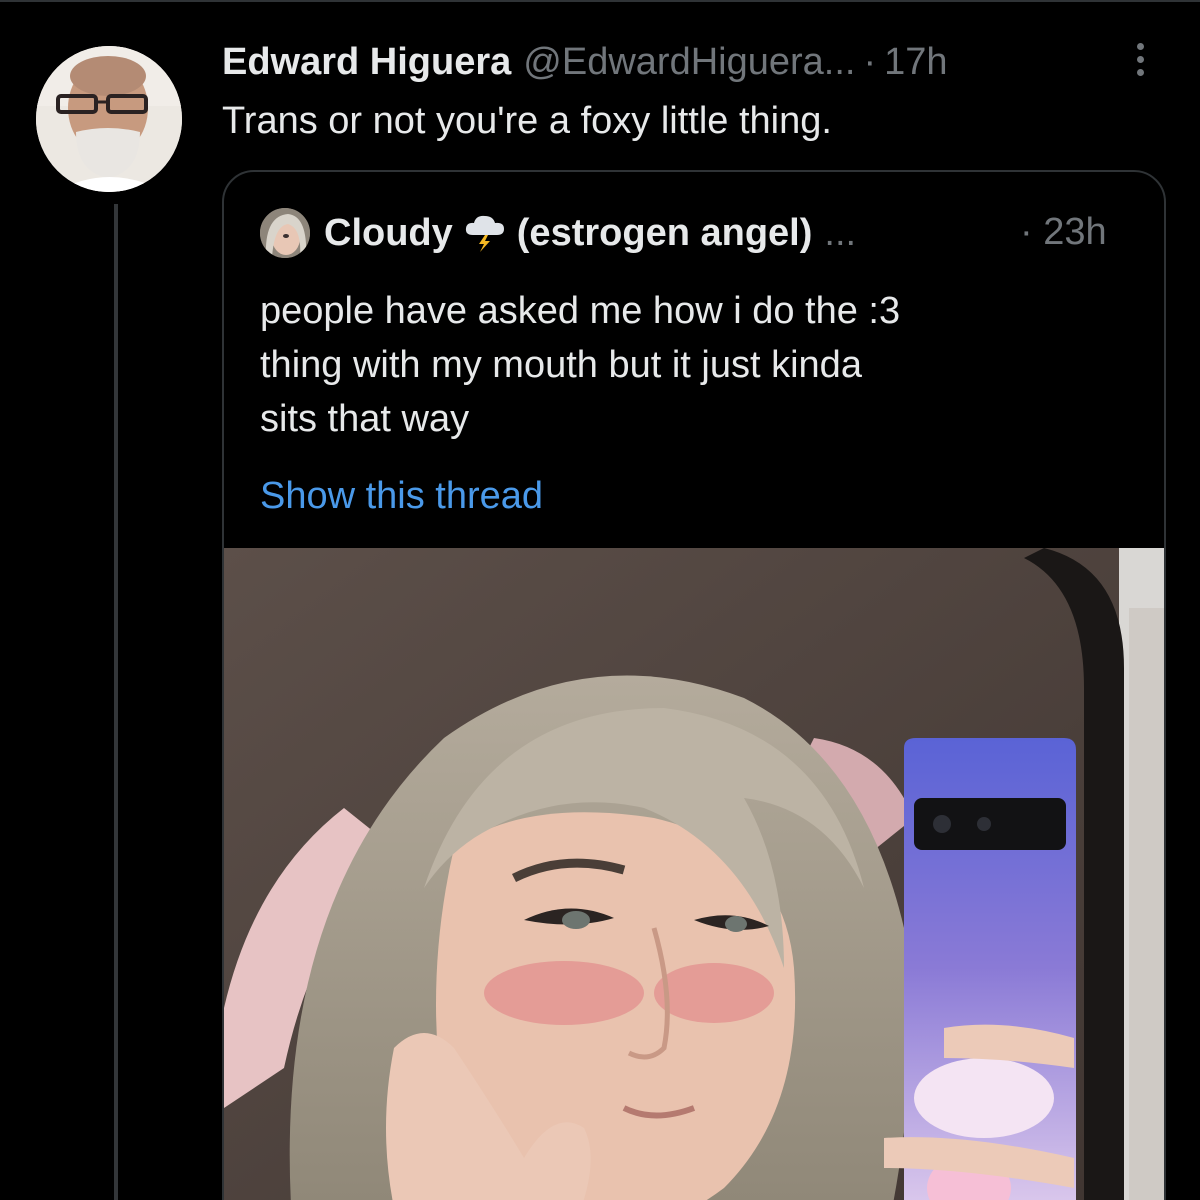 This screenshot has height=1200, width=1200. I want to click on quoted-author-avatar, so click(285, 233).